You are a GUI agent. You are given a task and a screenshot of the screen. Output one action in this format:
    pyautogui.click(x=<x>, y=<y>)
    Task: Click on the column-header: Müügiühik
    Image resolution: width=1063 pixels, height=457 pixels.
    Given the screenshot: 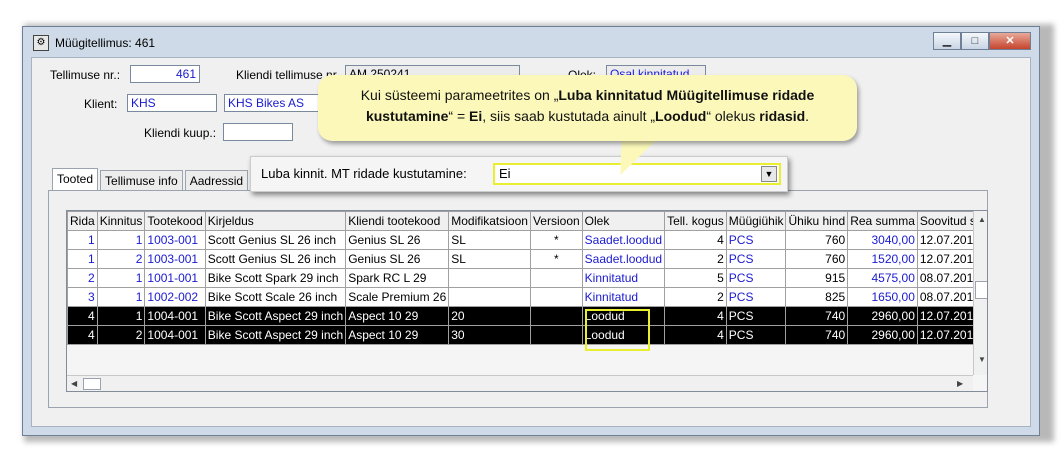 What is the action you would take?
    pyautogui.click(x=756, y=221)
    